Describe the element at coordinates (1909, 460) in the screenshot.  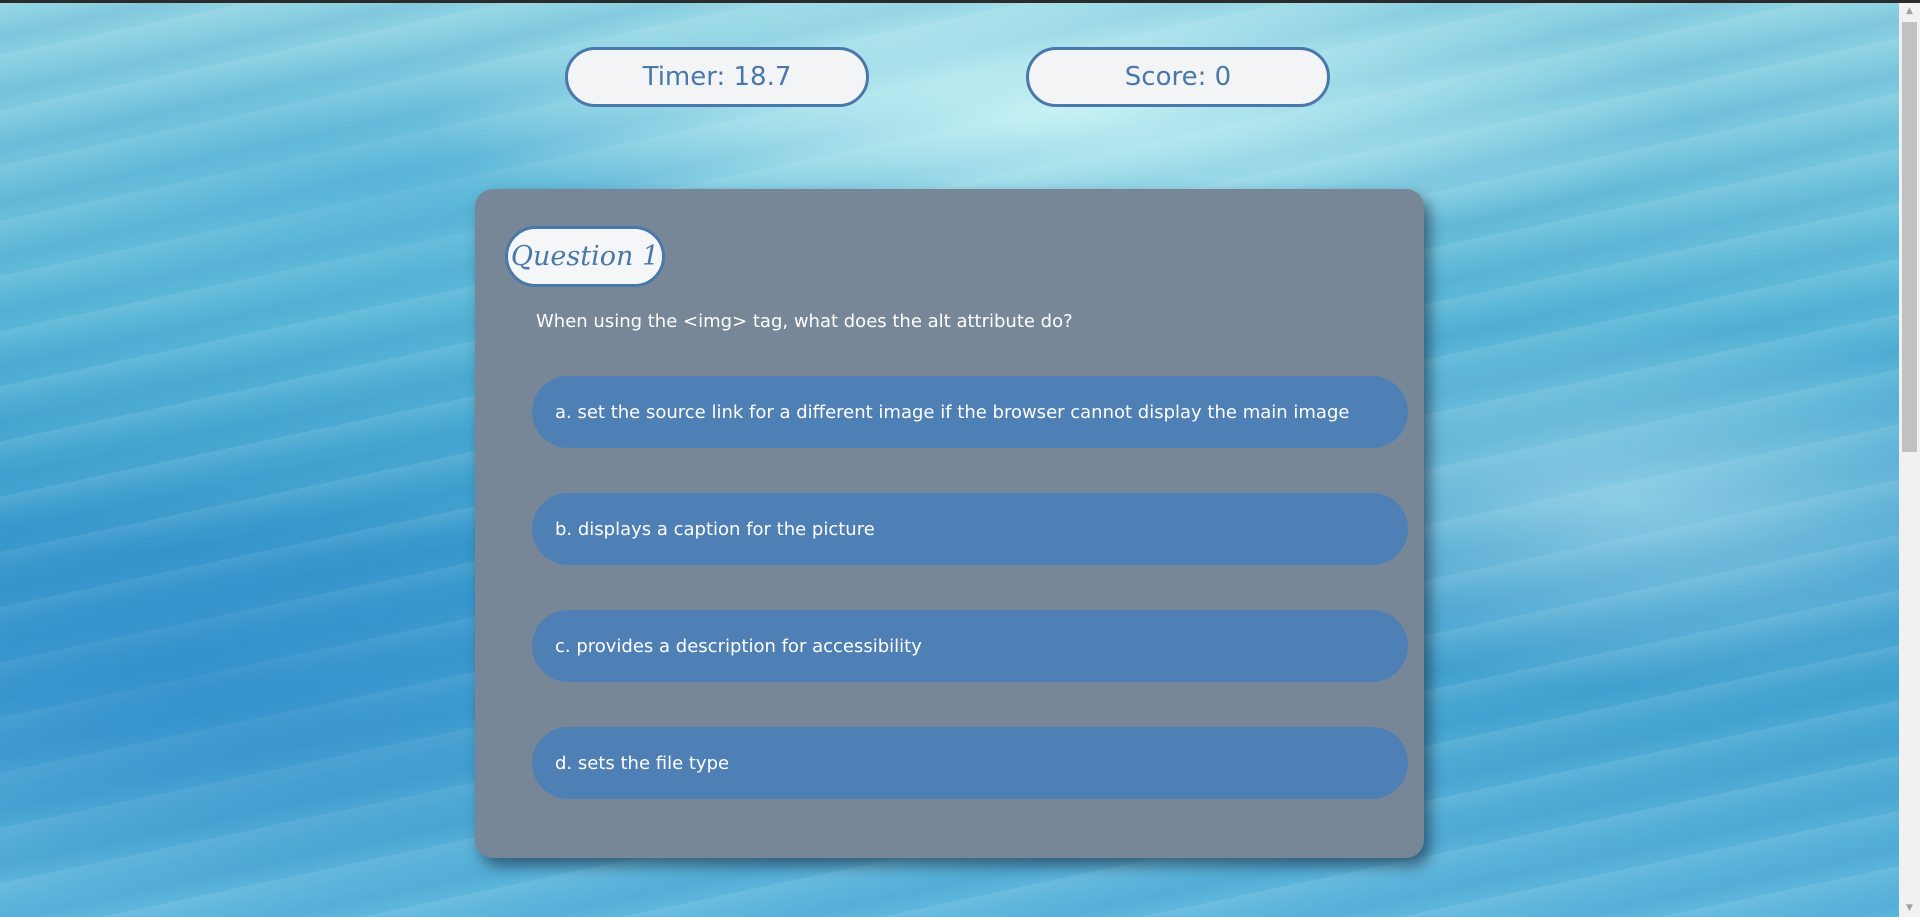
I see `vertical-scrollbar: ▲ ▼` at that location.